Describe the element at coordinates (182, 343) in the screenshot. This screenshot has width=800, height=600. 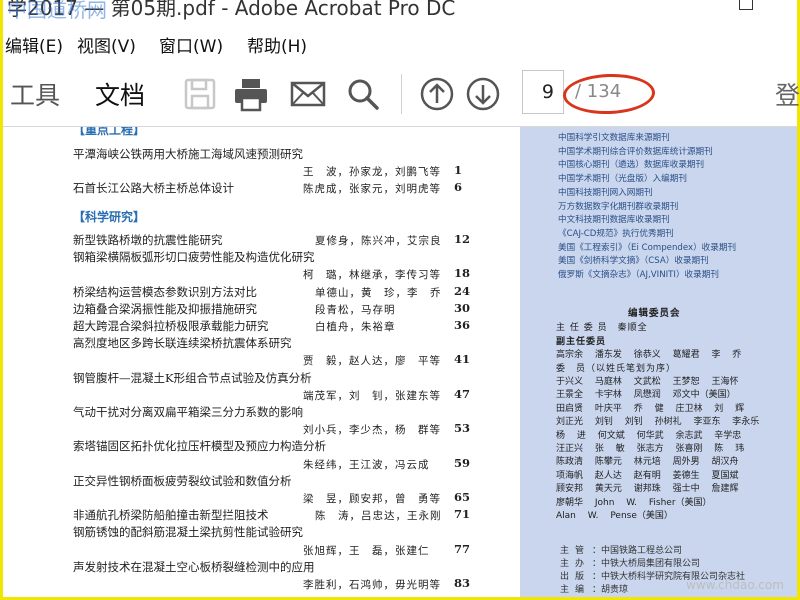
I see `toc-title: 高烈度地区多跨长联连续梁桥抗震体系研究` at that location.